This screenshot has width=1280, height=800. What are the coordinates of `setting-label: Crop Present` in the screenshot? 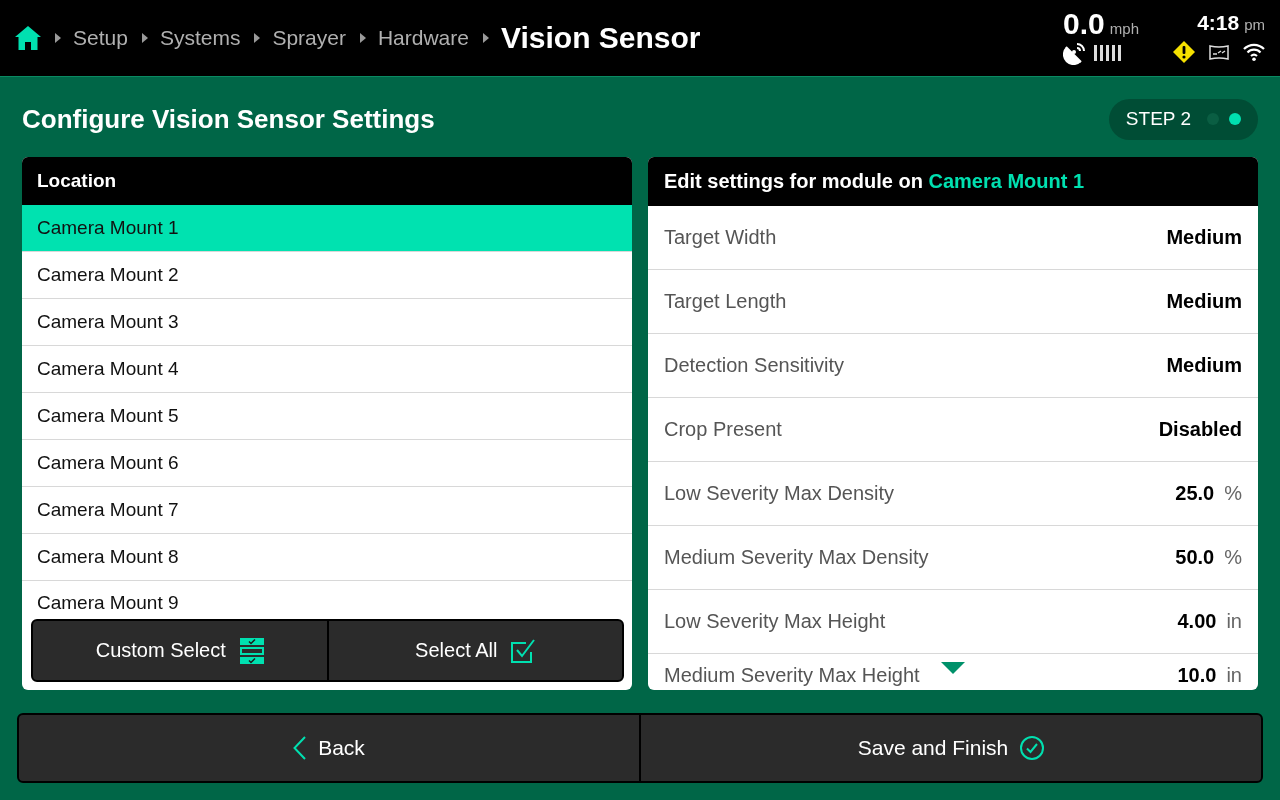 It's located at (723, 429).